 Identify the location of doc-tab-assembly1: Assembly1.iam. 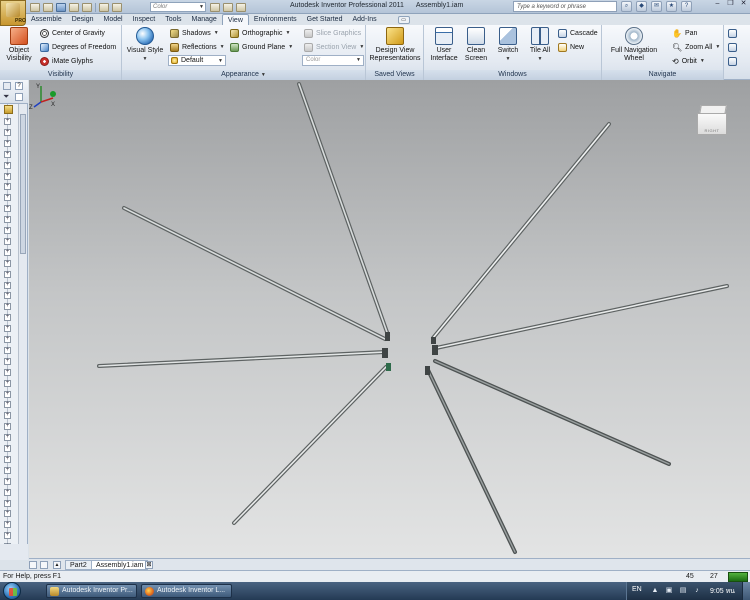
(120, 565).